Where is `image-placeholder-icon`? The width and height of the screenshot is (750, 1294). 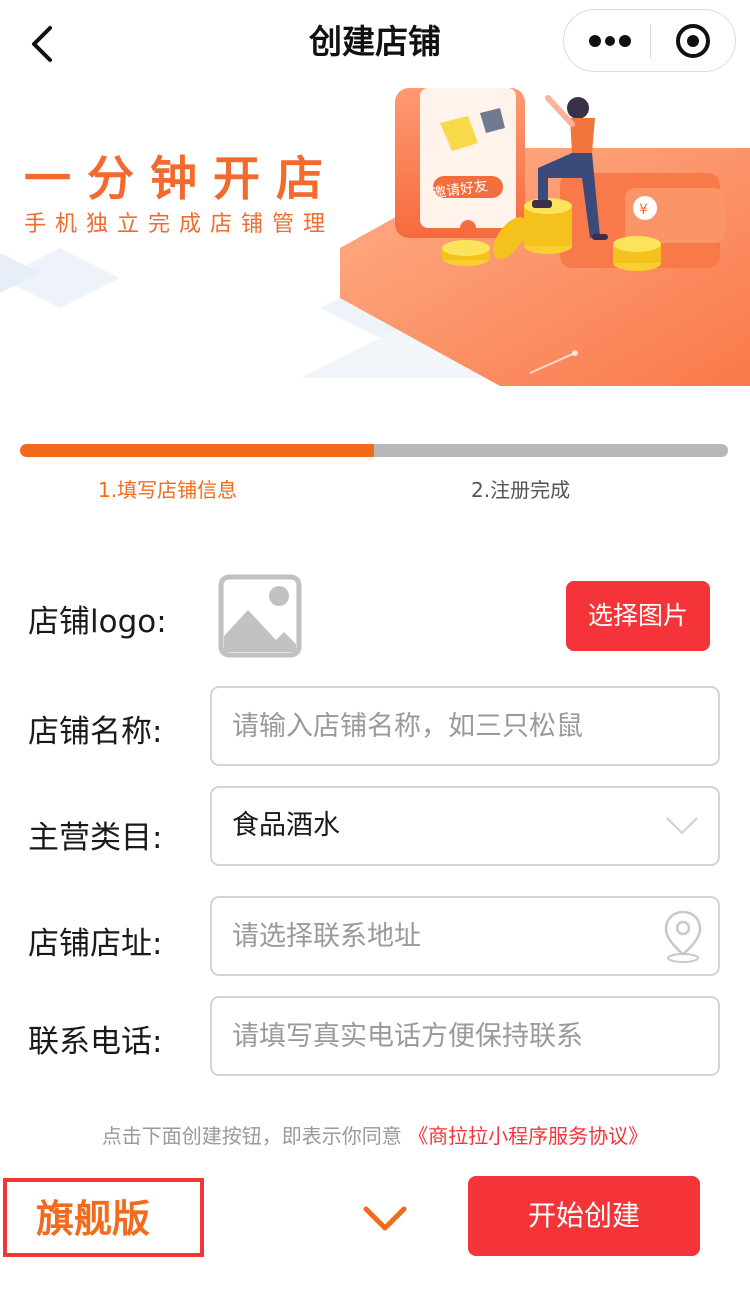 image-placeholder-icon is located at coordinates (260, 616).